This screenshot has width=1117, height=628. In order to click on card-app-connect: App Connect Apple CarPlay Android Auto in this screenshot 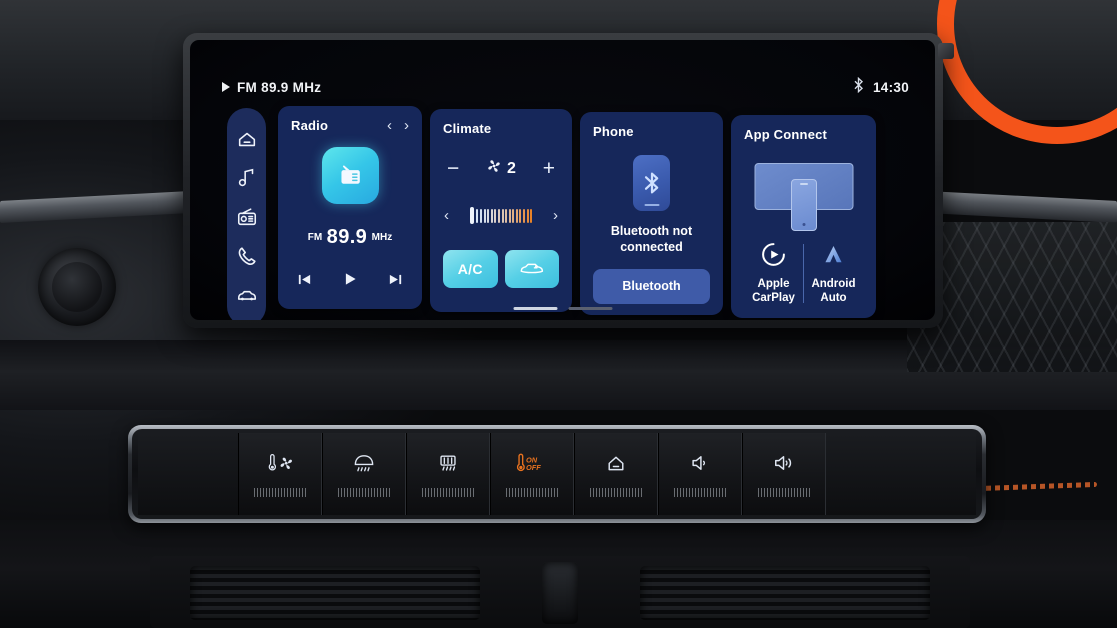, I will do `click(803, 216)`.